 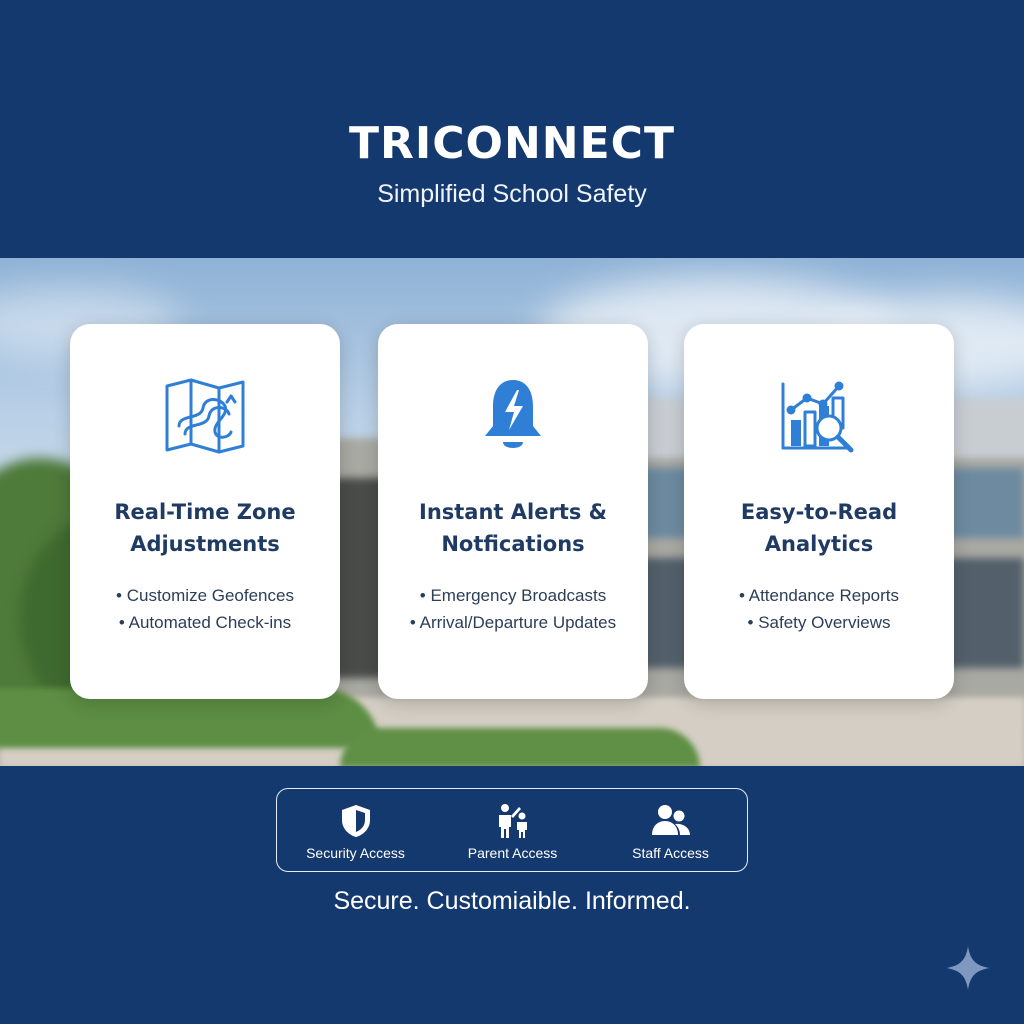 What do you see at coordinates (355, 853) in the screenshot?
I see `access-label: Security Access` at bounding box center [355, 853].